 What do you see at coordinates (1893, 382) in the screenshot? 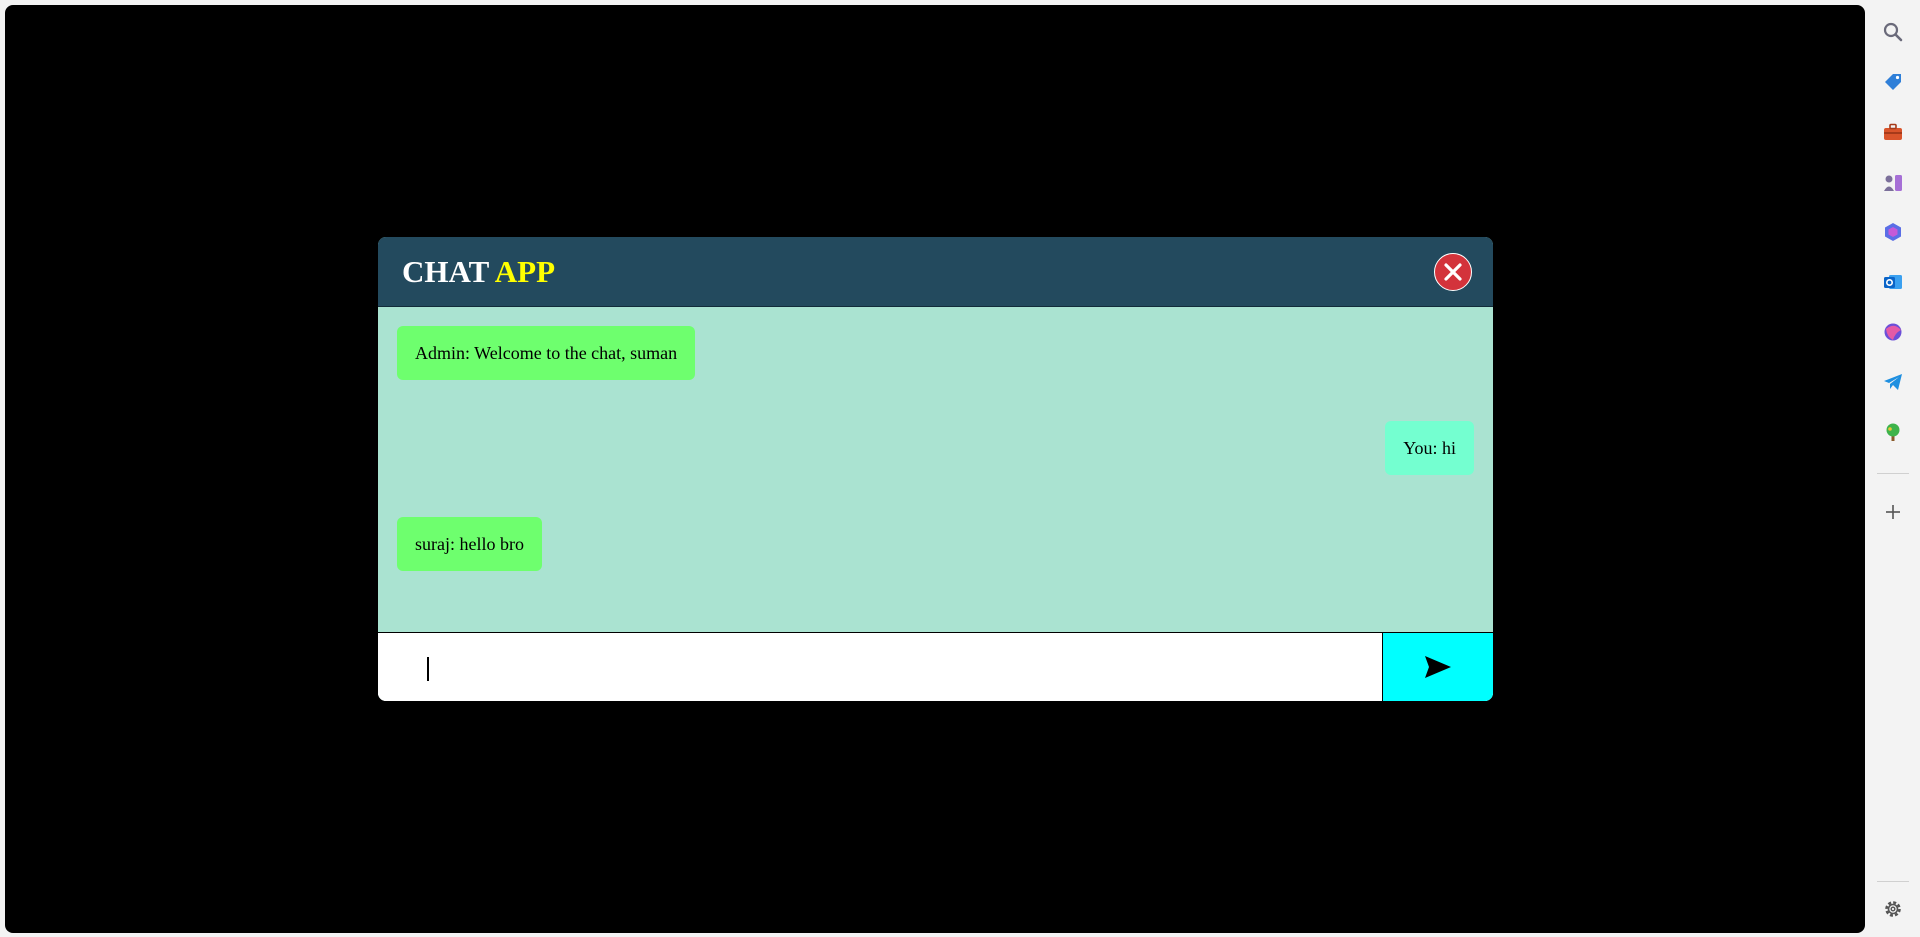
I see `telegram-icon` at bounding box center [1893, 382].